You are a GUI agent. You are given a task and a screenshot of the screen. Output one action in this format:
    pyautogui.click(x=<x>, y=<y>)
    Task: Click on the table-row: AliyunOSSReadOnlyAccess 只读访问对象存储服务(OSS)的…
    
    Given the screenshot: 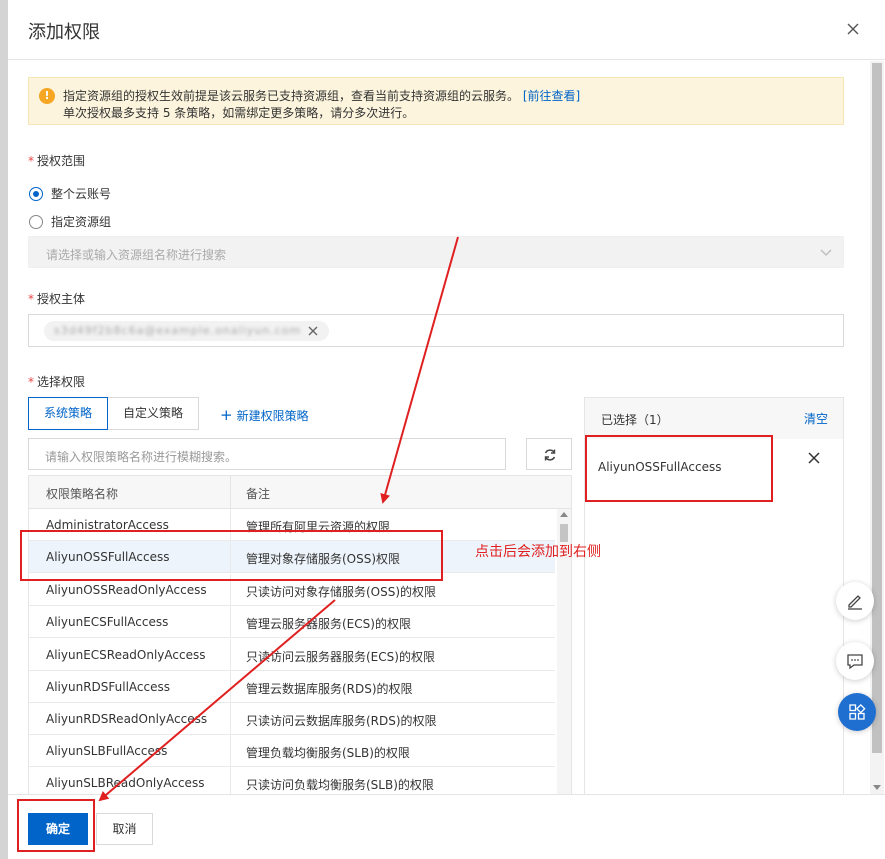 What is the action you would take?
    pyautogui.click(x=292, y=590)
    